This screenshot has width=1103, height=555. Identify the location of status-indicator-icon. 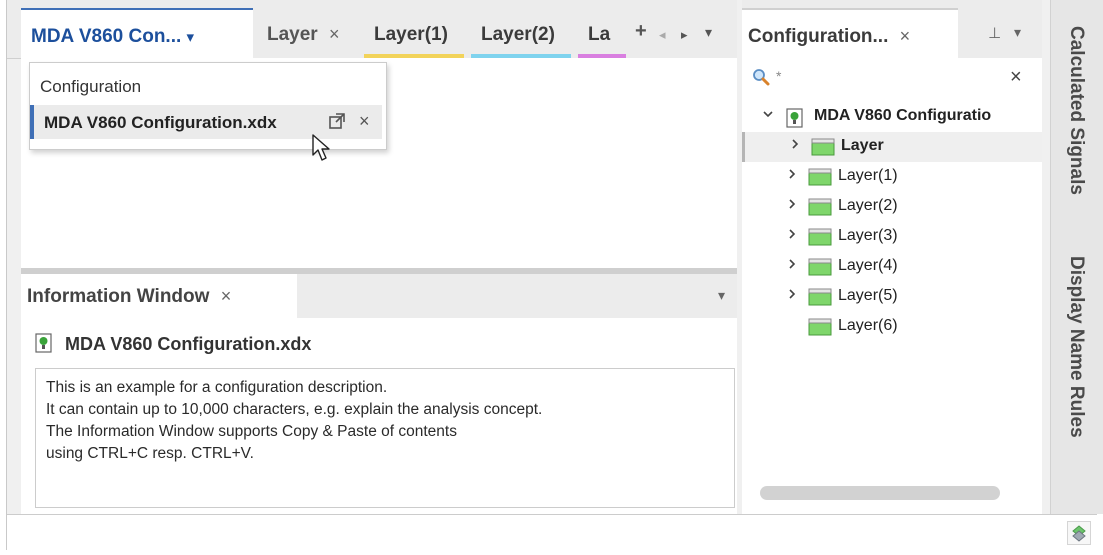
(1079, 533).